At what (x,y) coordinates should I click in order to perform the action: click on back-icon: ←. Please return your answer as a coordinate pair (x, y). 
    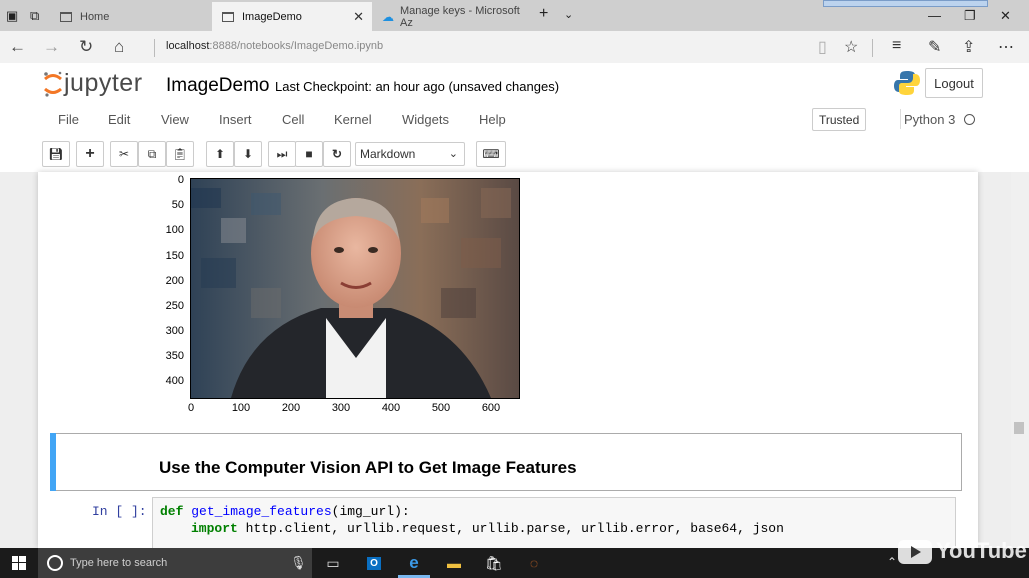
    Looking at the image, I should click on (17, 47).